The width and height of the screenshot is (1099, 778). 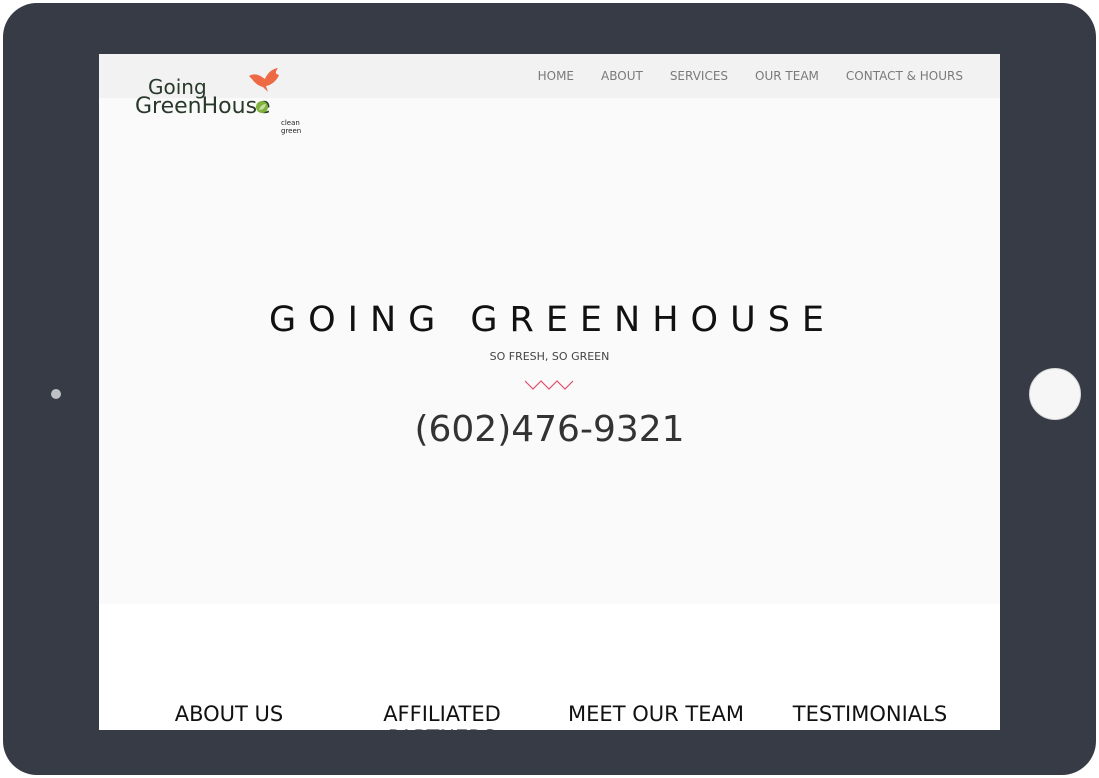 What do you see at coordinates (264, 80) in the screenshot?
I see `bird-icon` at bounding box center [264, 80].